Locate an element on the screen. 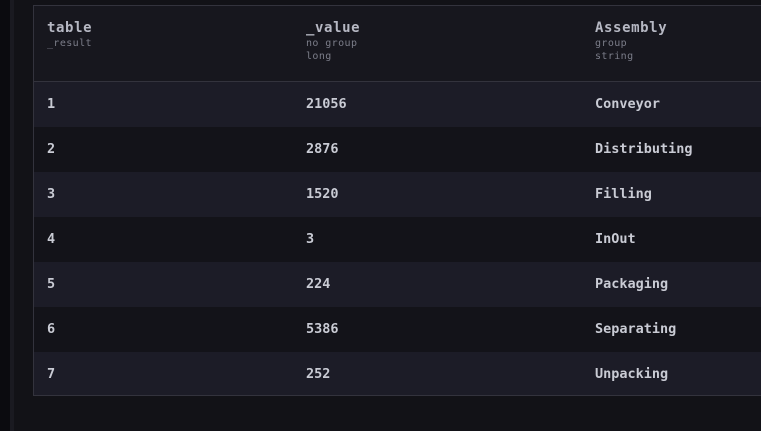 Image resolution: width=761 pixels, height=431 pixels. cell-value: 252 is located at coordinates (318, 374).